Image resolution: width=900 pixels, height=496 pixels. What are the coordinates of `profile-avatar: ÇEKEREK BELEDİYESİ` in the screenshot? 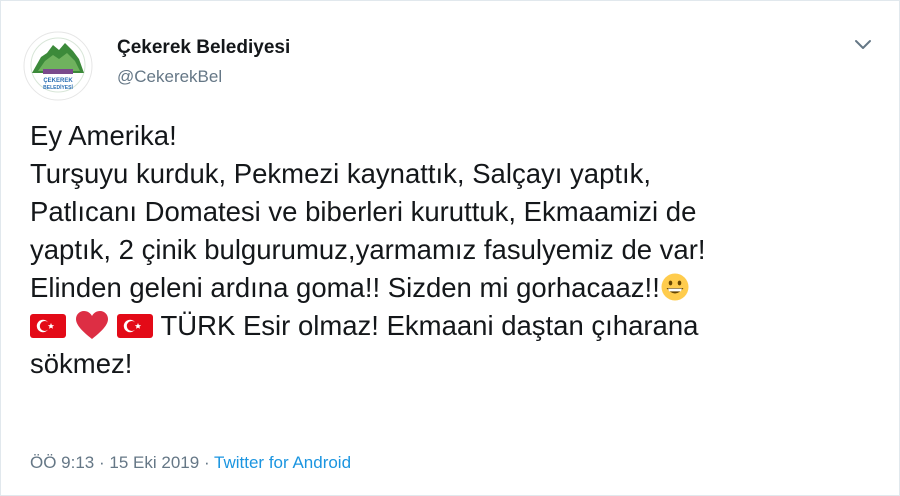 It's located at (58, 66).